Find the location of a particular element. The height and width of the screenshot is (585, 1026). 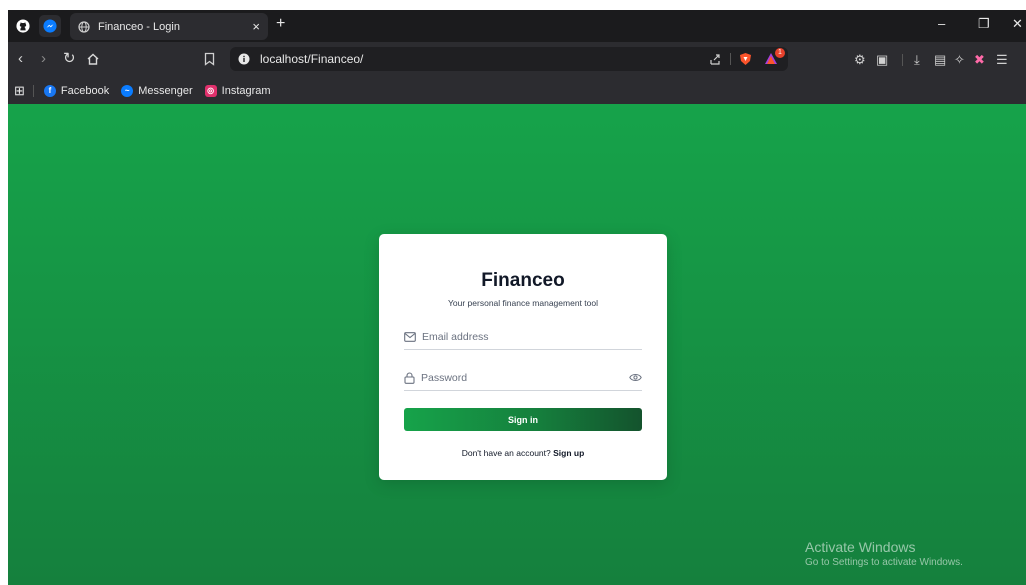

downloads-icon: ⤓ is located at coordinates (917, 60).